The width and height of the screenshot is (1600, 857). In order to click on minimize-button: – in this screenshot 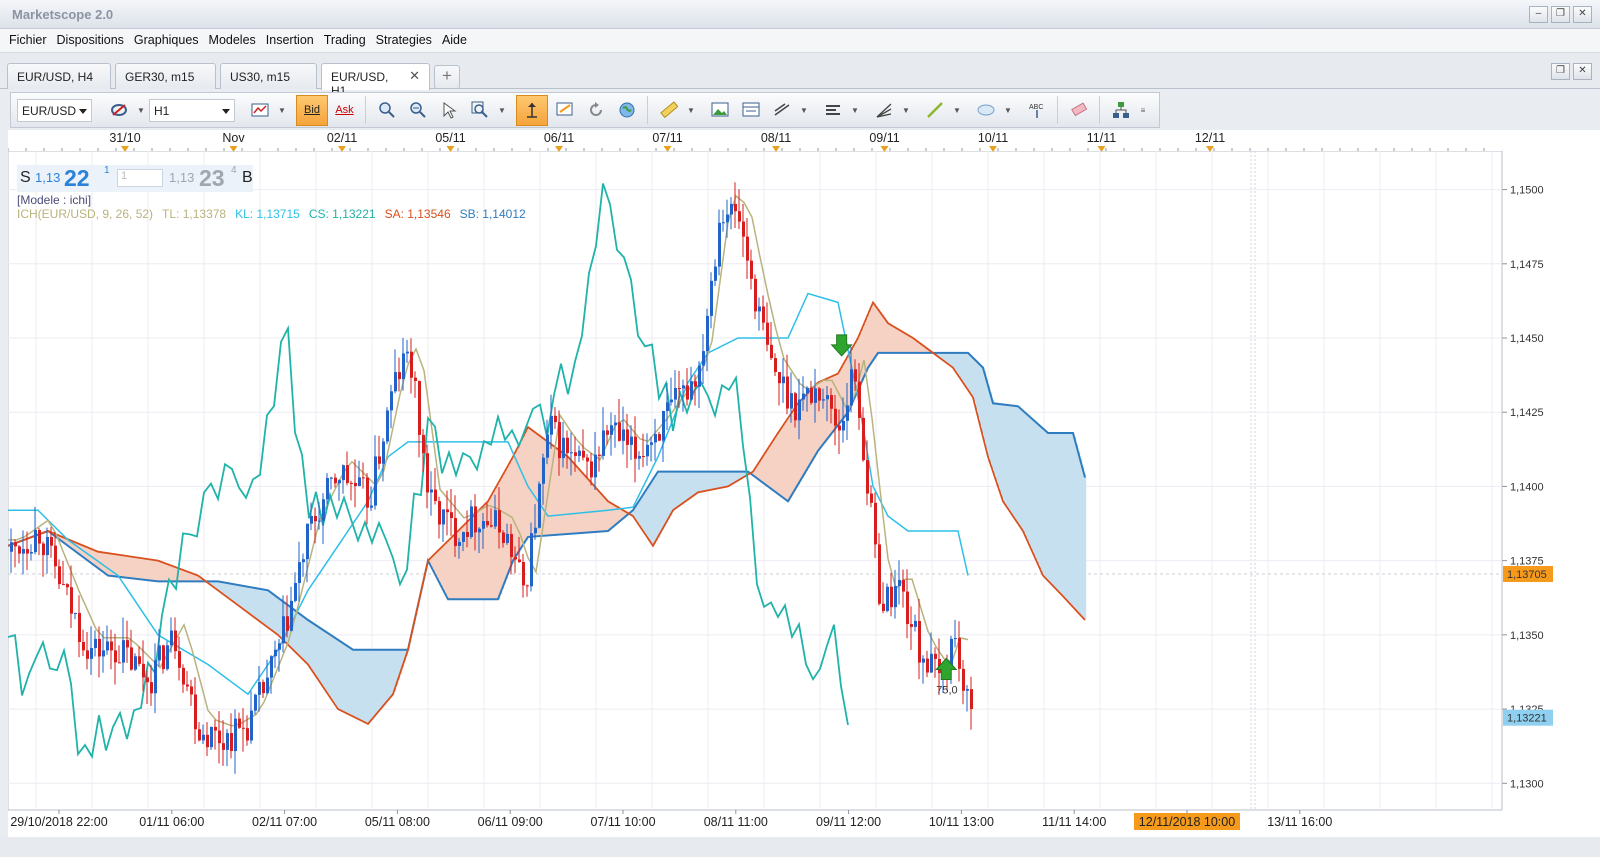, I will do `click(1538, 14)`.